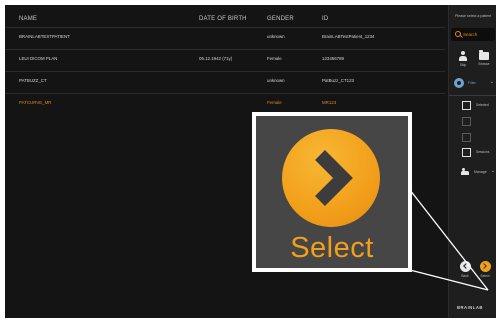  I want to click on manage-label: Manage, so click(480, 172).